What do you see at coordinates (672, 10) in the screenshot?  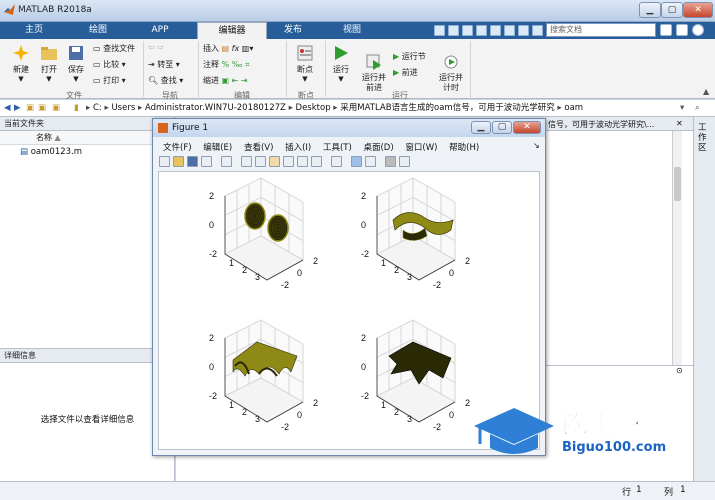 I see `maximize-button: ▢` at bounding box center [672, 10].